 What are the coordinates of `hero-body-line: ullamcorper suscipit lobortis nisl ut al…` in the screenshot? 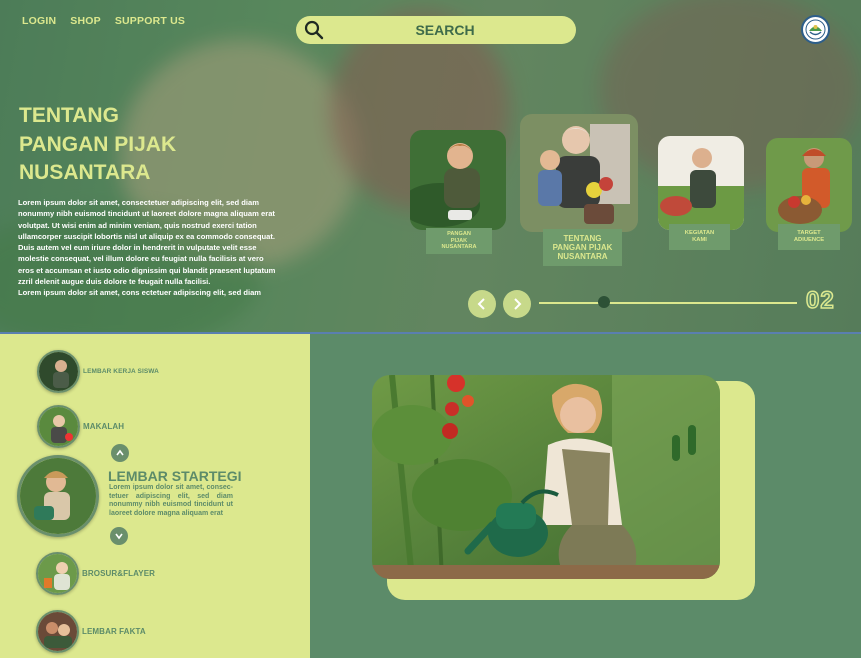 It's located at (146, 236).